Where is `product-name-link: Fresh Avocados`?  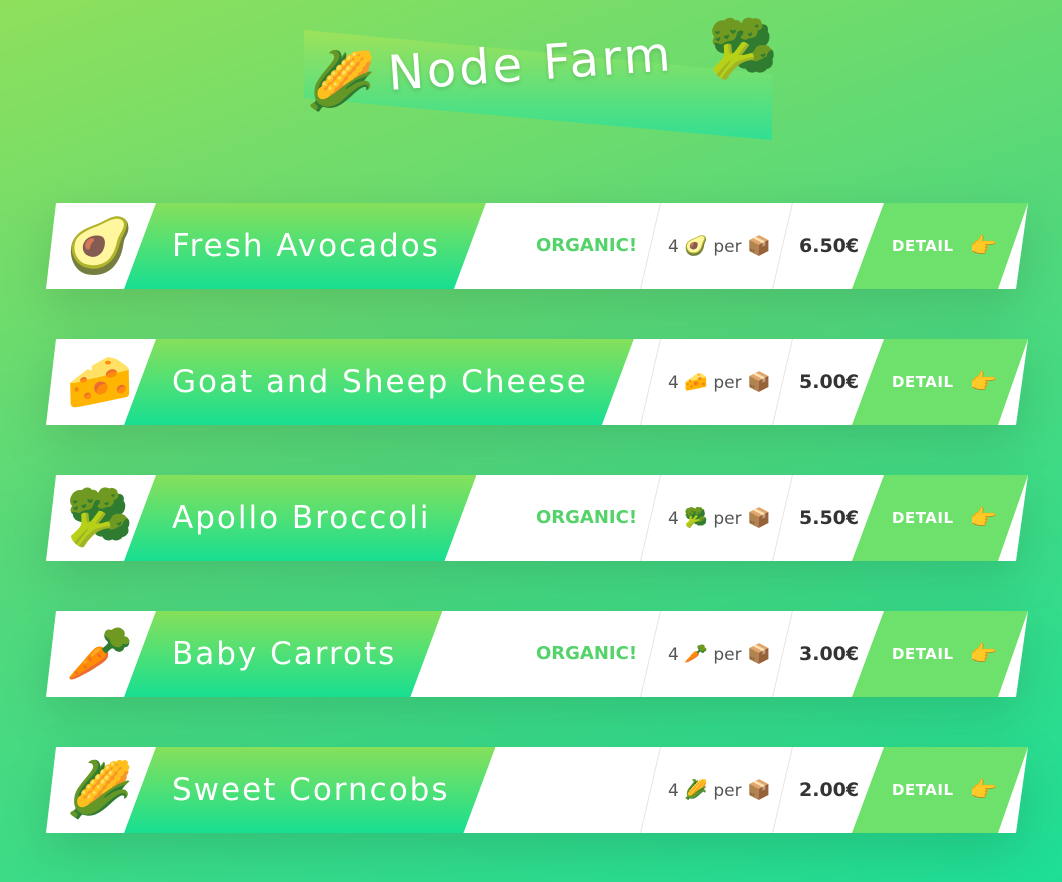 product-name-link: Fresh Avocados is located at coordinates (305, 246).